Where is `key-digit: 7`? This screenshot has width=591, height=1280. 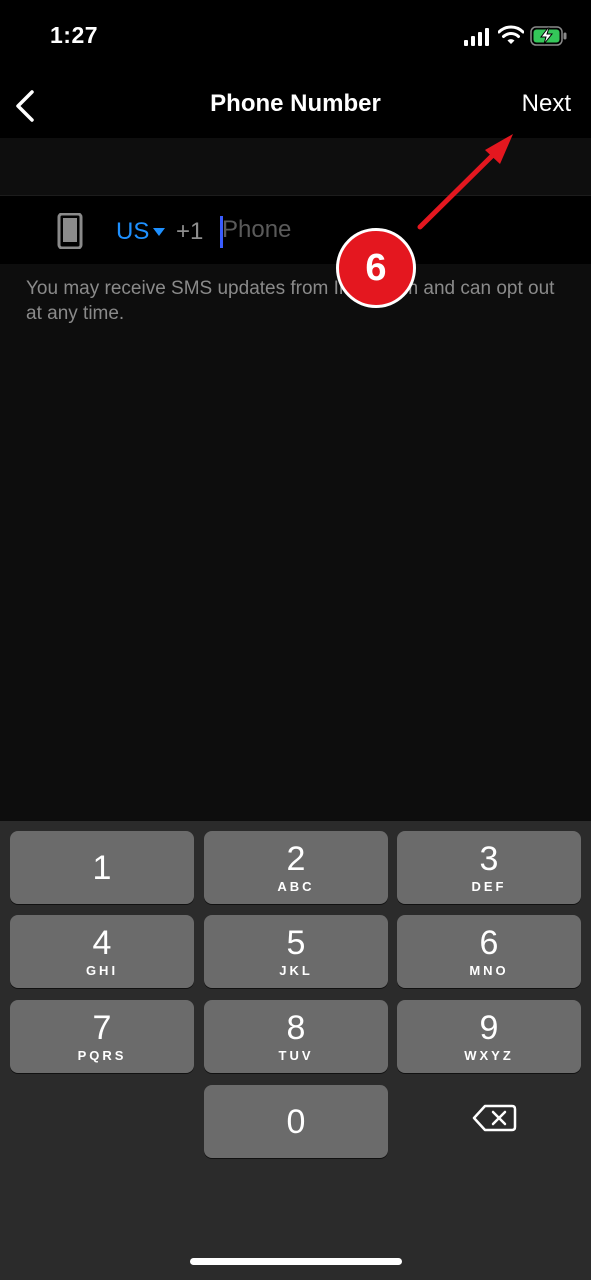 key-digit: 7 is located at coordinates (102, 1028).